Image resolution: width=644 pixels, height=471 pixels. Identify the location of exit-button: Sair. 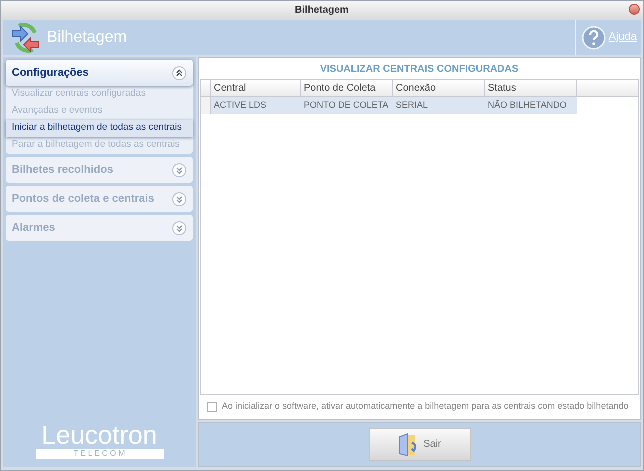
(419, 444).